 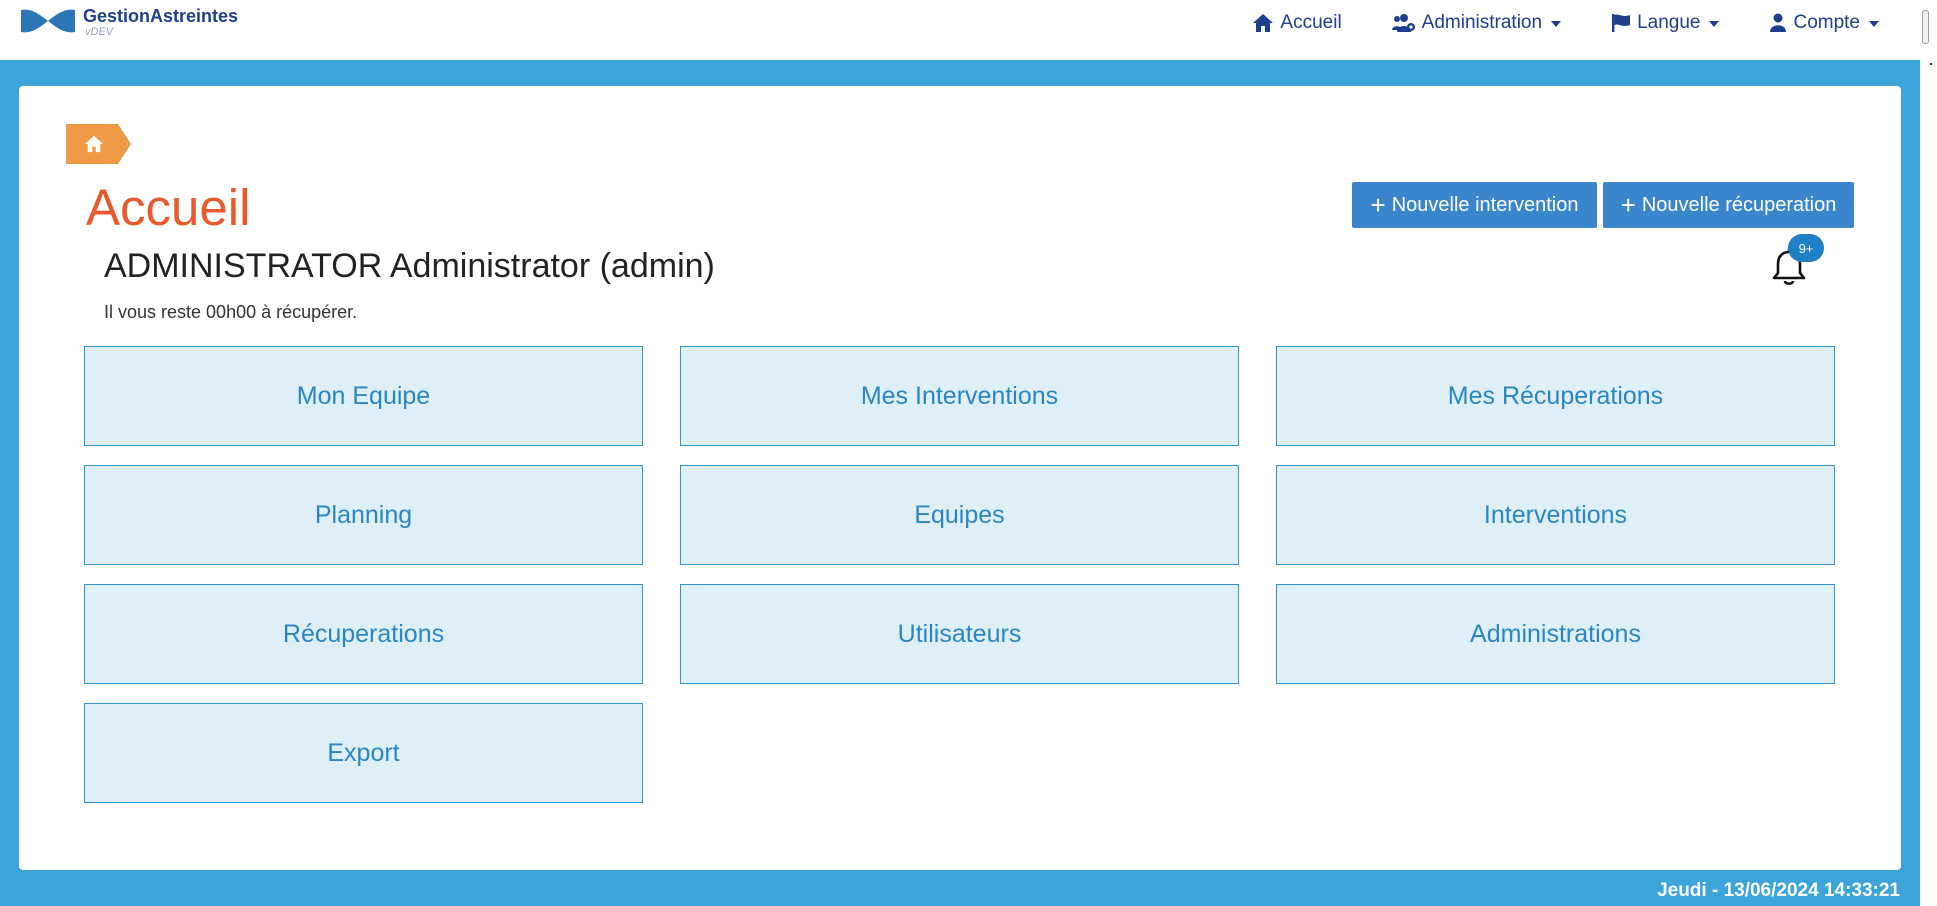 I want to click on new-intervention-label: Nouvelle intervention, so click(x=1485, y=204).